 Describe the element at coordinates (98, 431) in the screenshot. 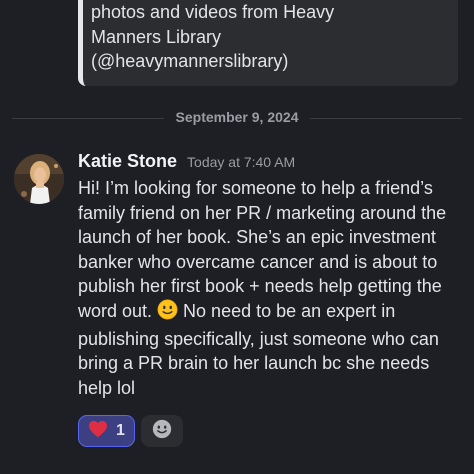

I see `red-heart-icon` at that location.